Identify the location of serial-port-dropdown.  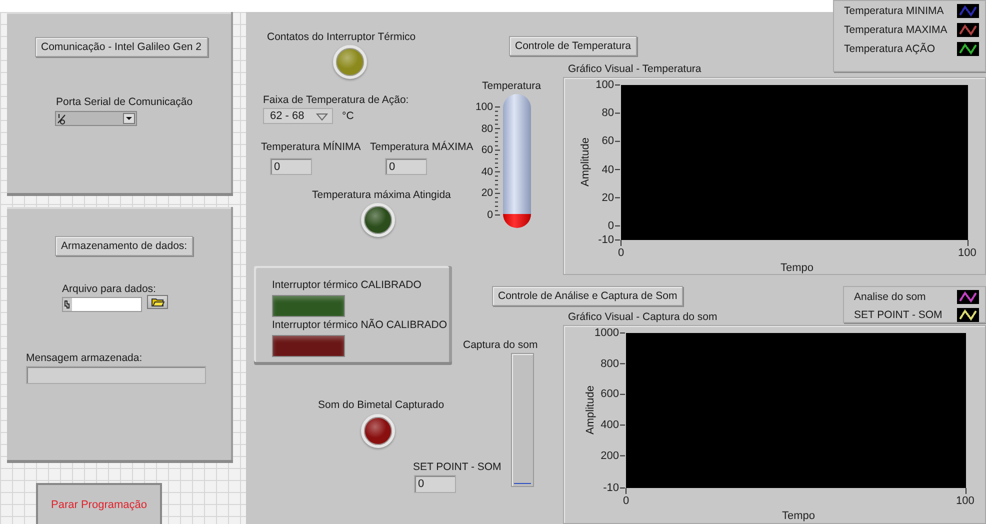
(96, 118).